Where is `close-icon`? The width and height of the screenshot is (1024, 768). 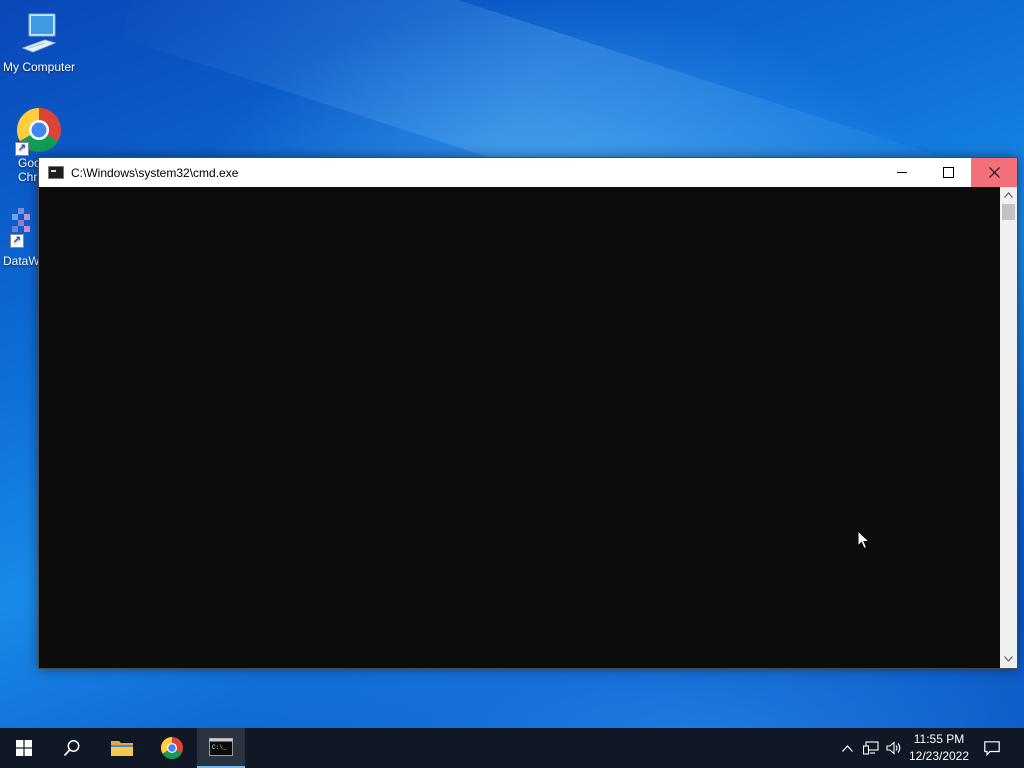 close-icon is located at coordinates (994, 172).